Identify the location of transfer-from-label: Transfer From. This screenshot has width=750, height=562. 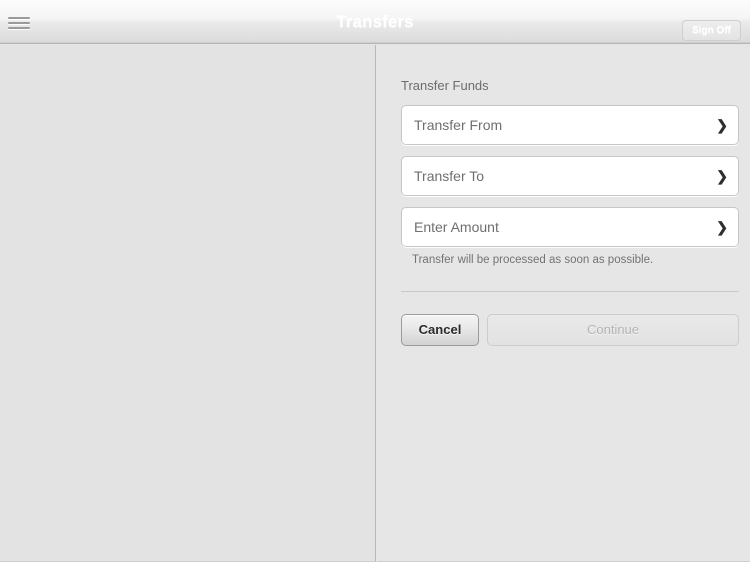
(458, 125).